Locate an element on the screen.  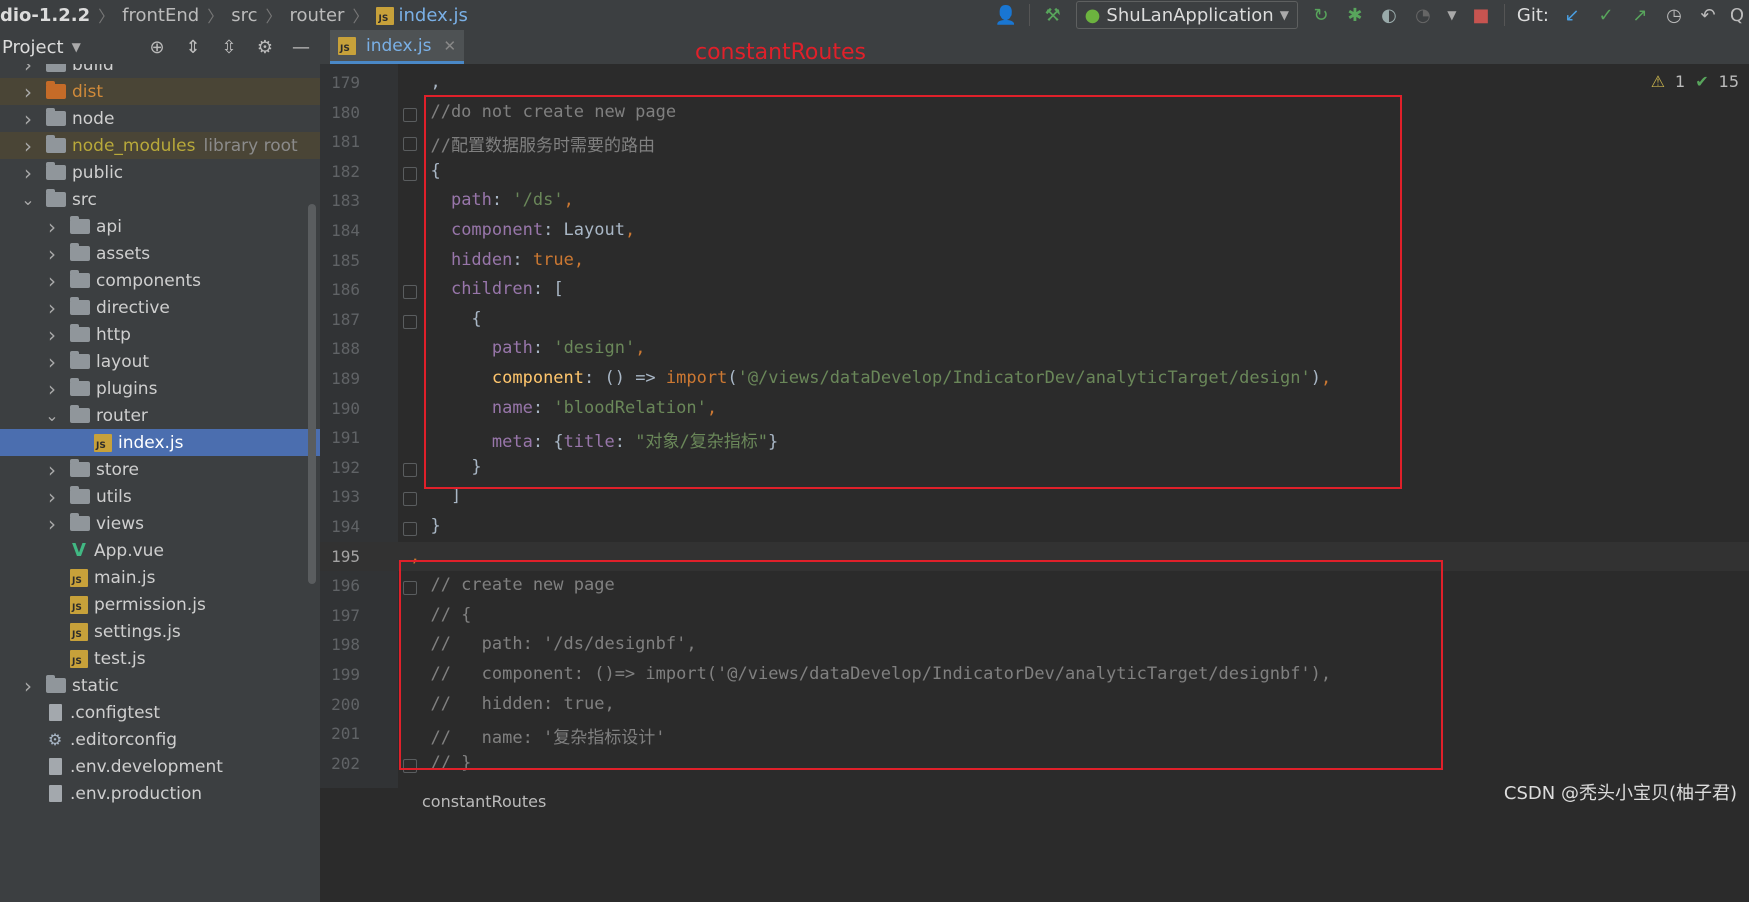
tree-item-node: › node is located at coordinates (160, 118).